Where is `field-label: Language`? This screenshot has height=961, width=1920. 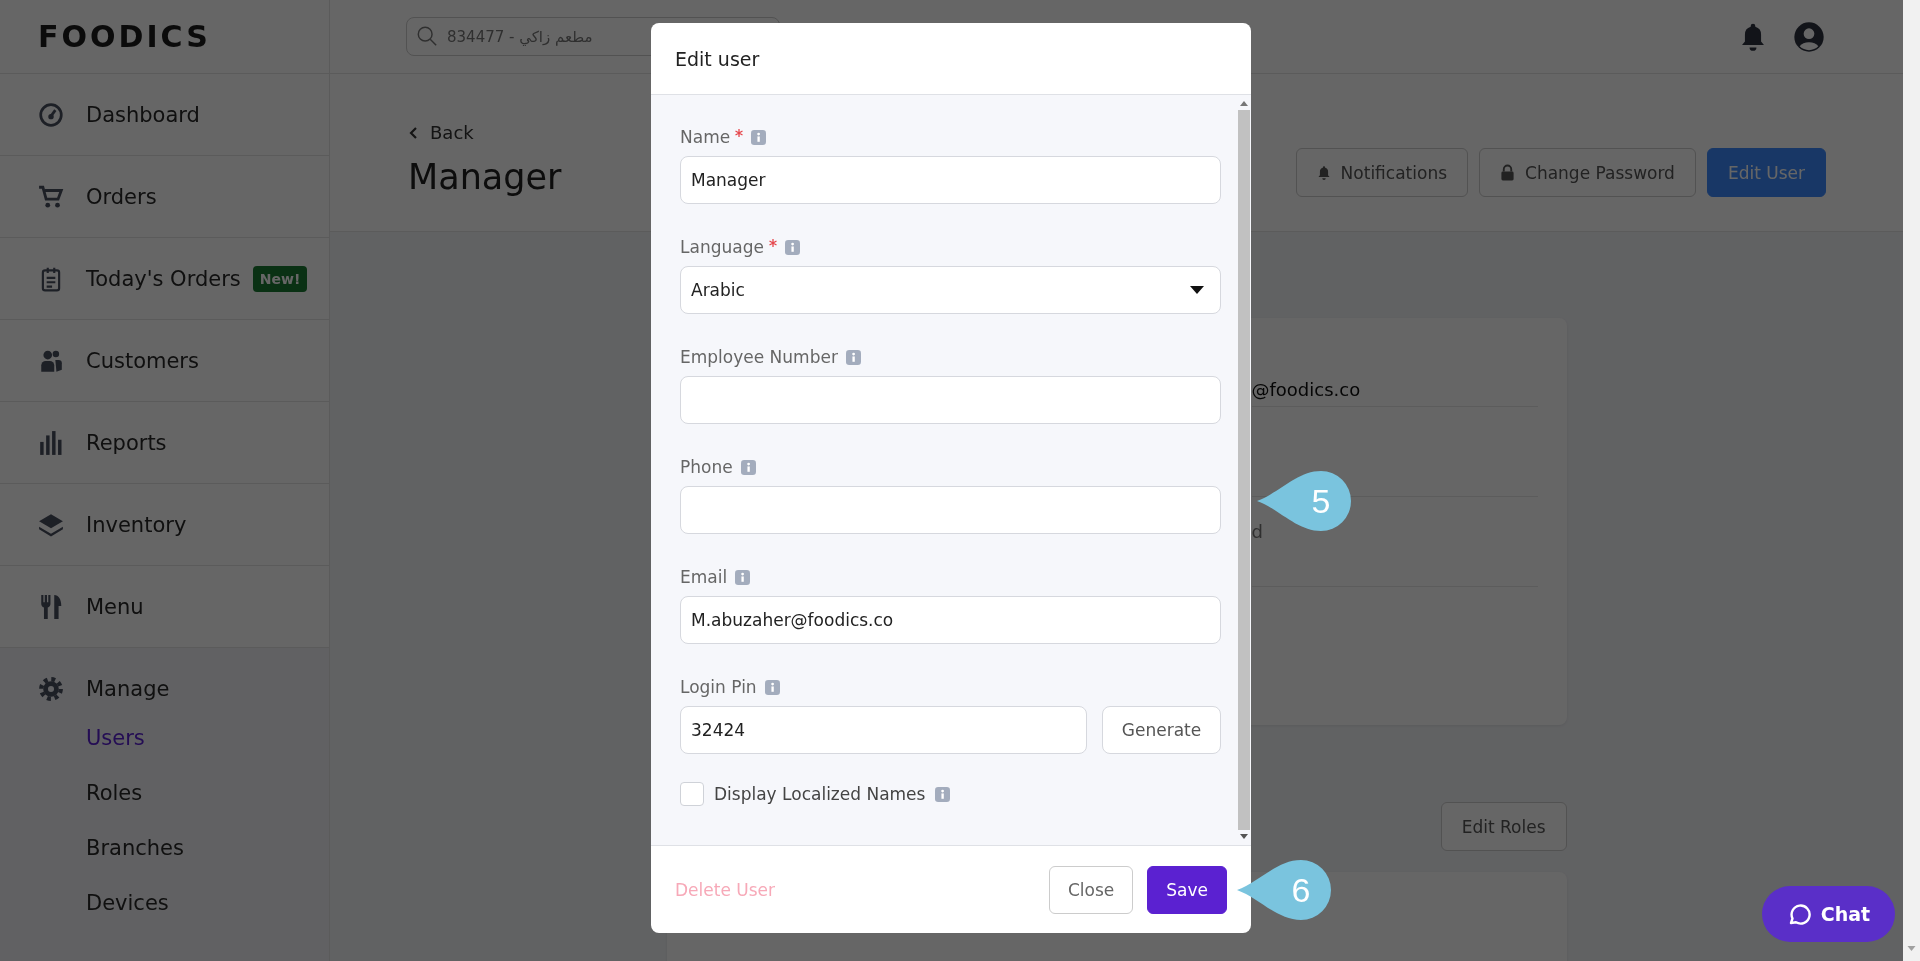 field-label: Language is located at coordinates (722, 247).